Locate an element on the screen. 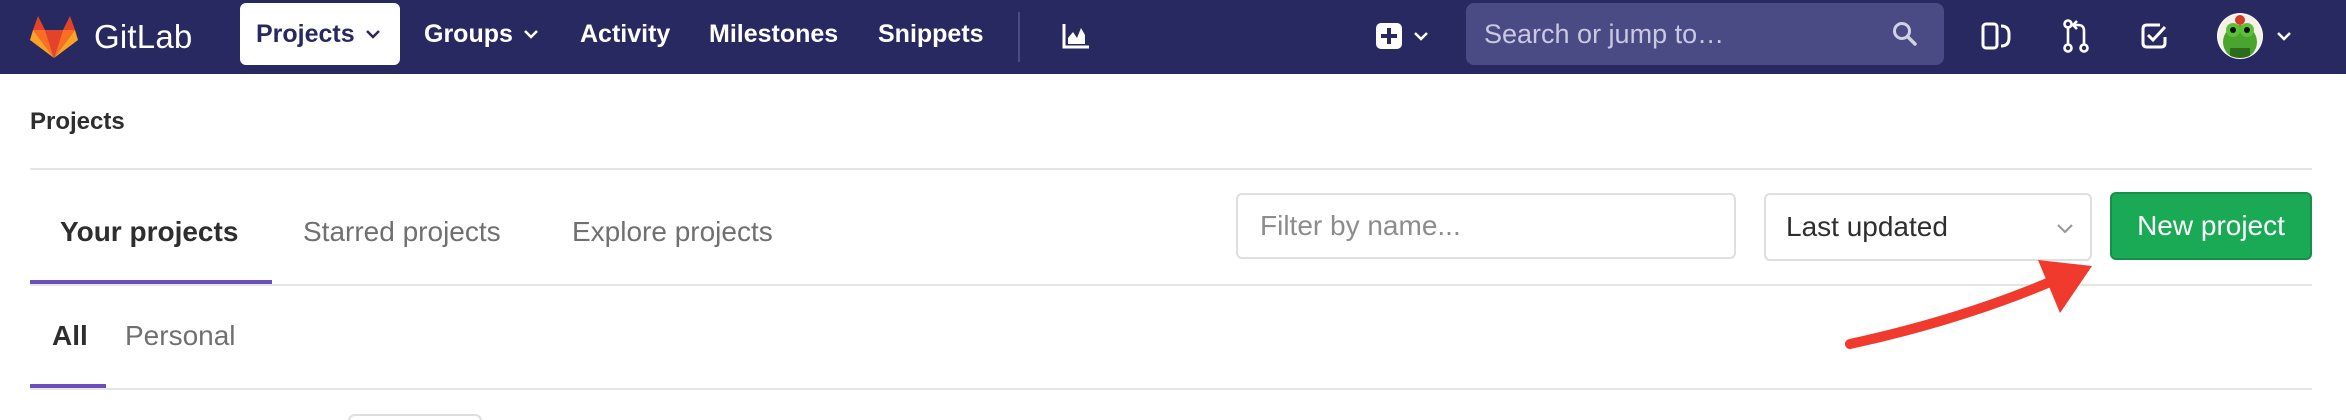 Image resolution: width=2346 pixels, height=420 pixels. chart-icon is located at coordinates (1075, 36).